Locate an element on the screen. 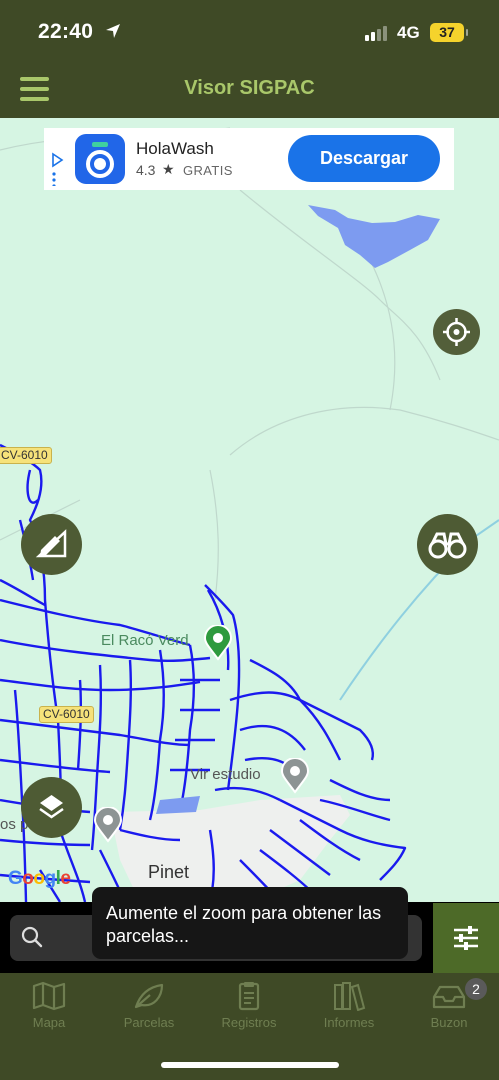 The width and height of the screenshot is (499, 1080). ad-rating: 4.3 is located at coordinates (146, 170).